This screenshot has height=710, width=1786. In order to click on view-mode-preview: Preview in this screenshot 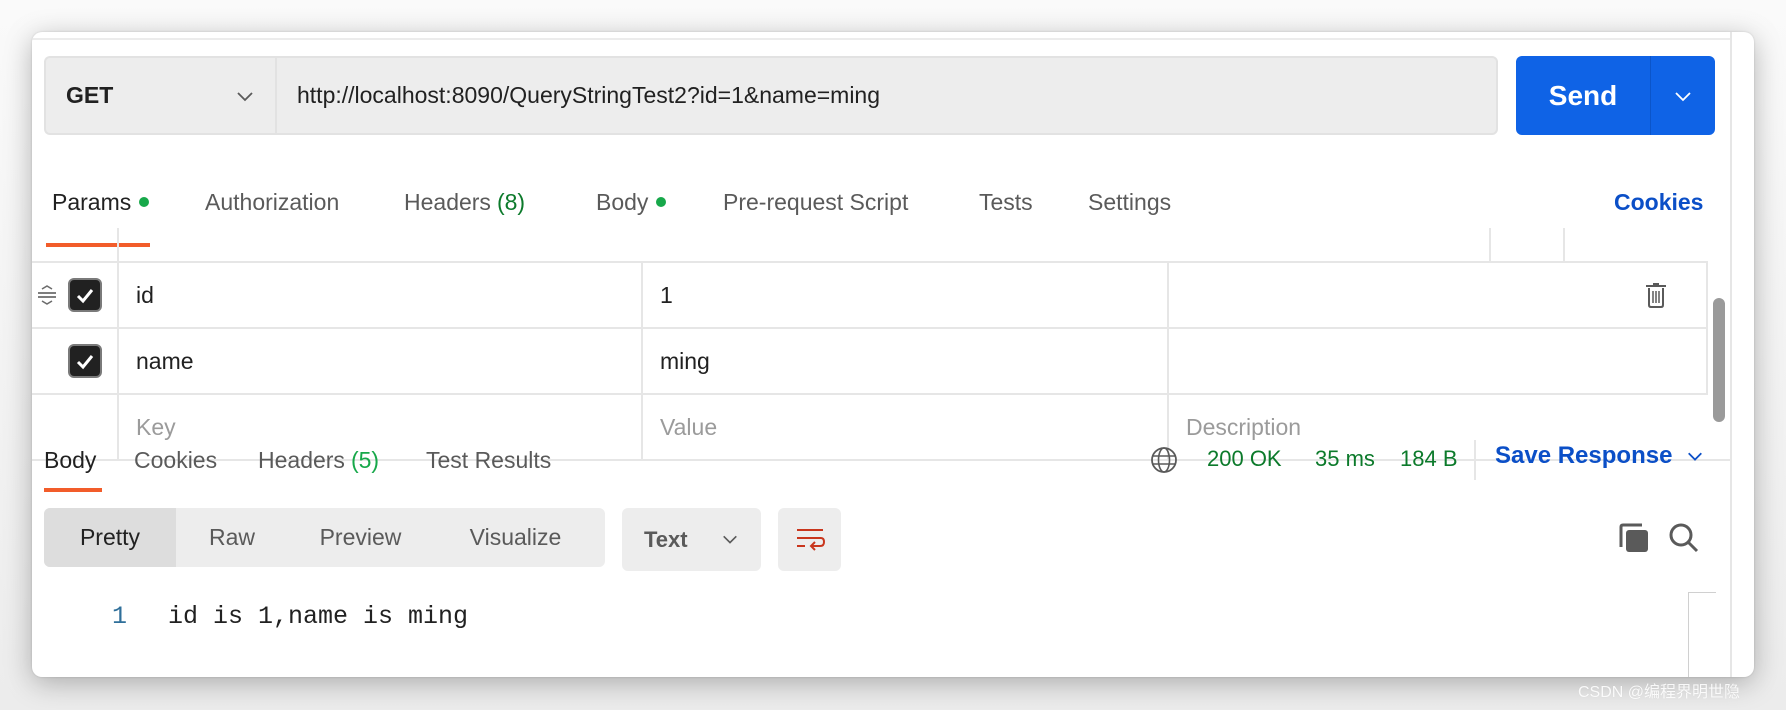, I will do `click(360, 537)`.